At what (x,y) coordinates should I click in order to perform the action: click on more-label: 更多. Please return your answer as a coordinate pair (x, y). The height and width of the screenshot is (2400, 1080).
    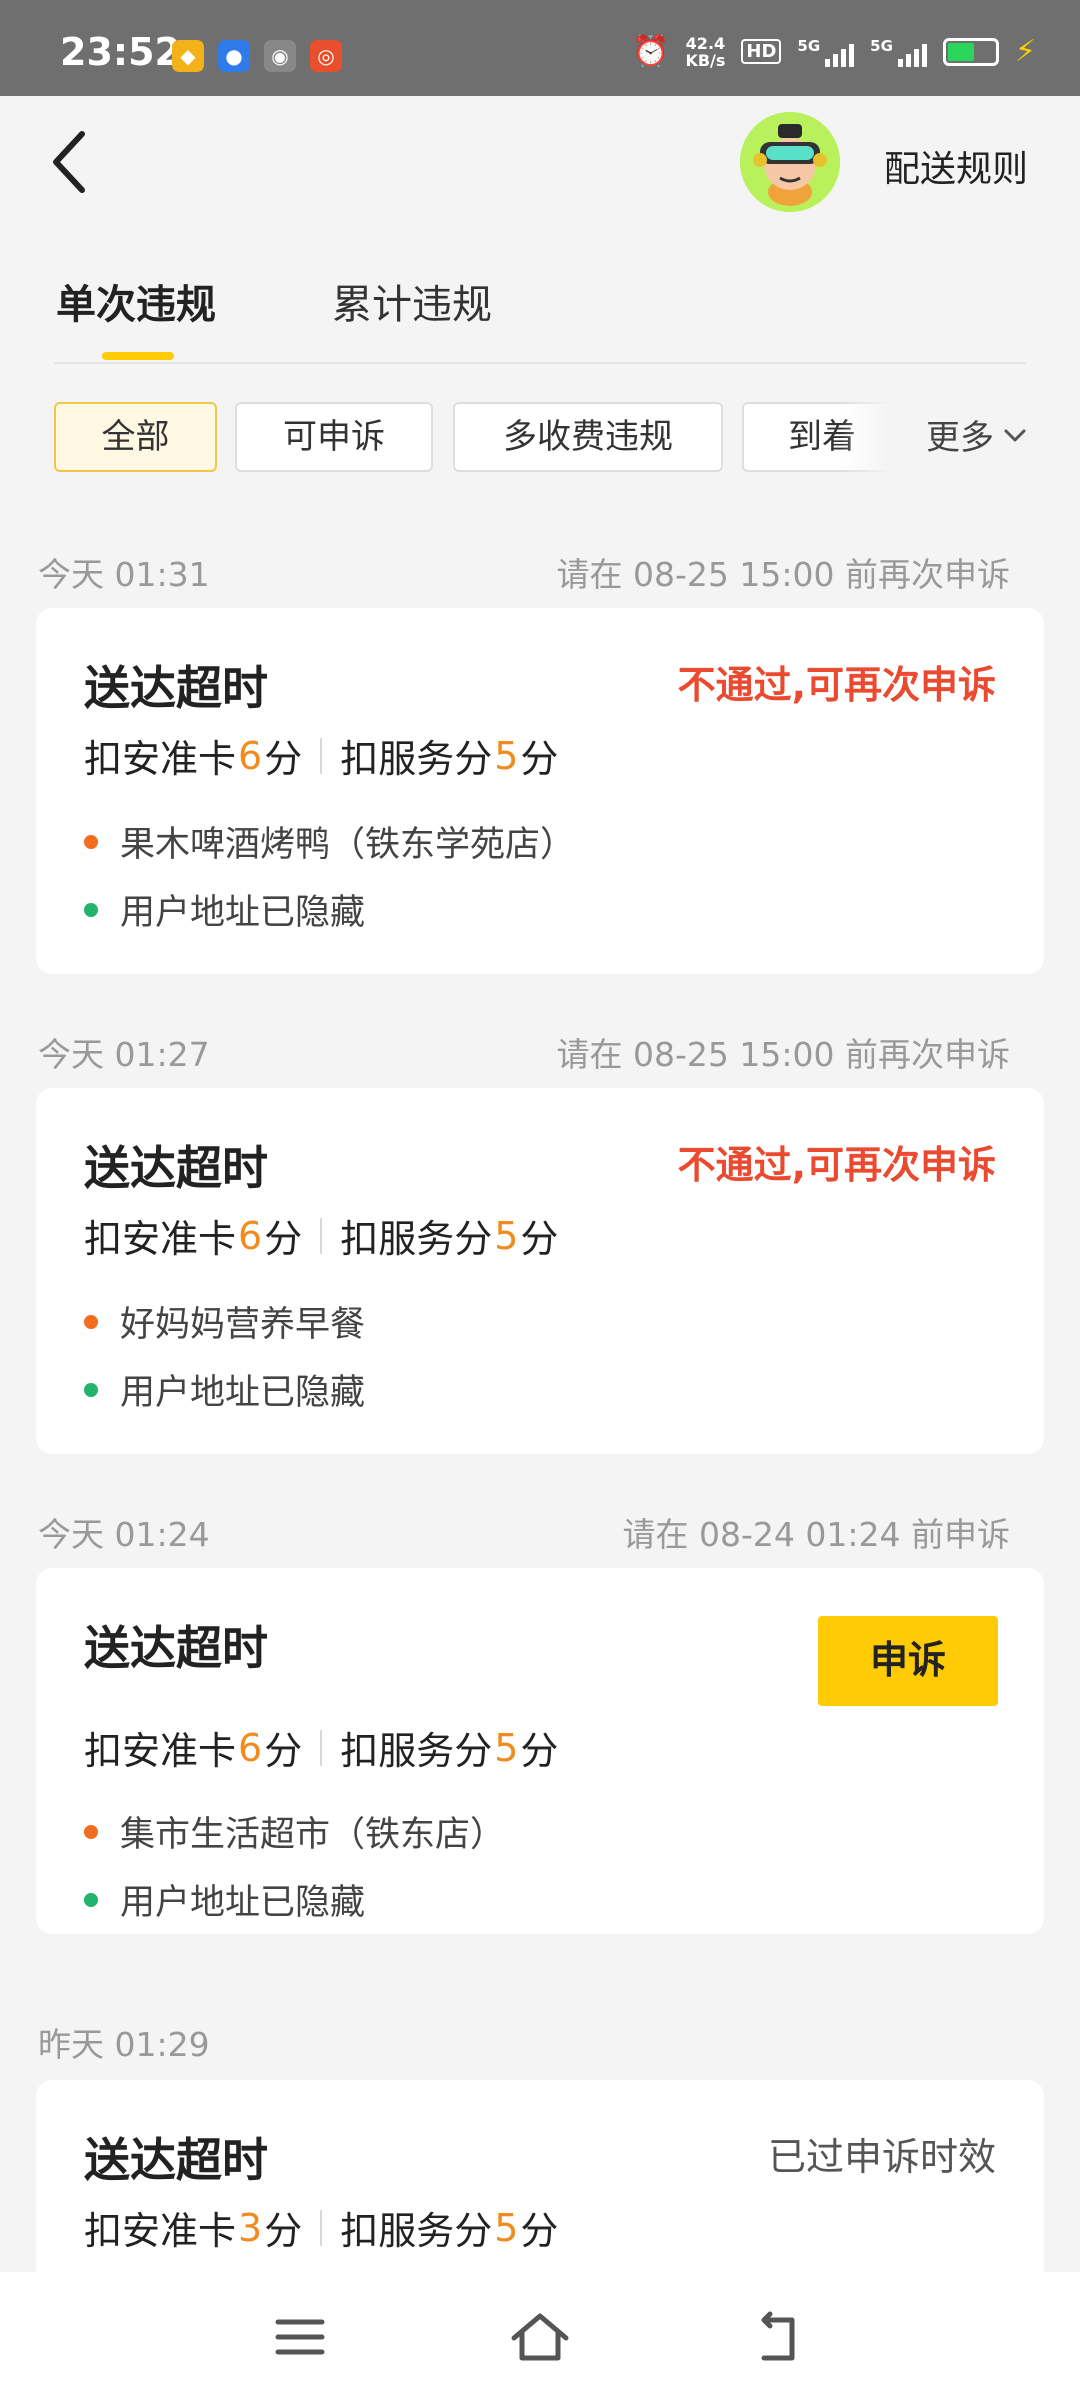
    Looking at the image, I should click on (960, 438).